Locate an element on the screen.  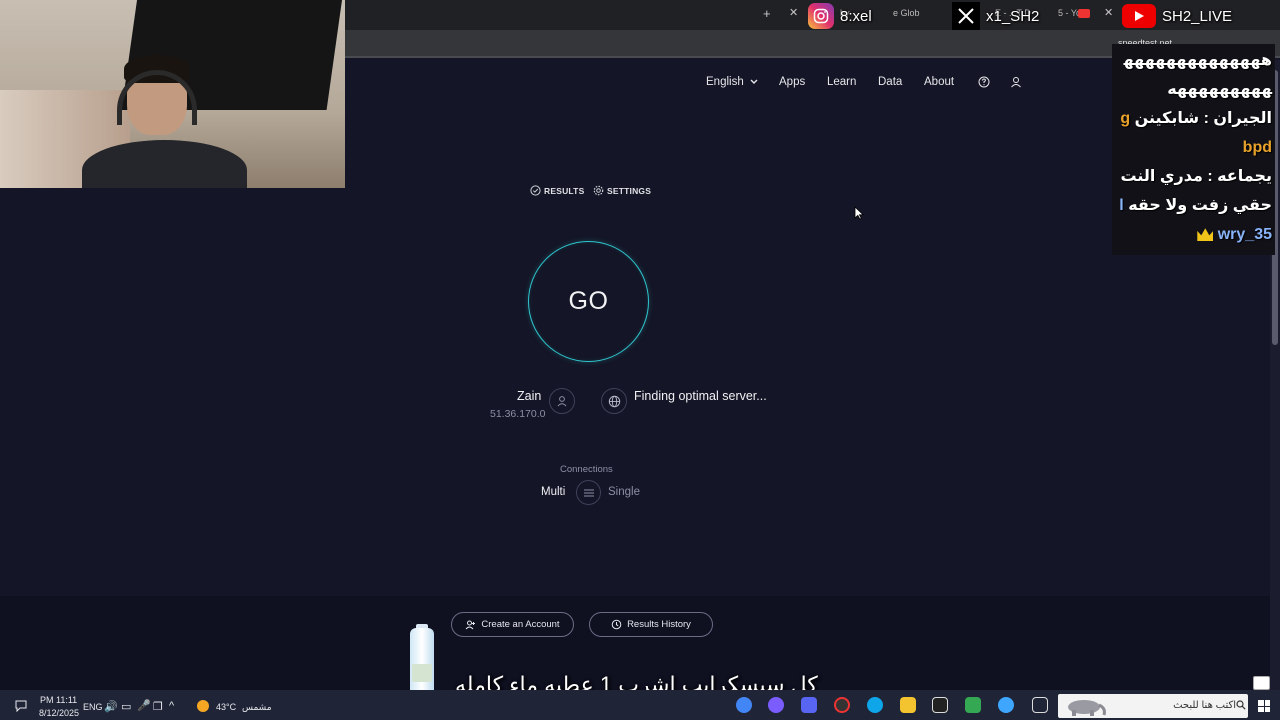
volume-icon: 🔊 is located at coordinates (111, 706).